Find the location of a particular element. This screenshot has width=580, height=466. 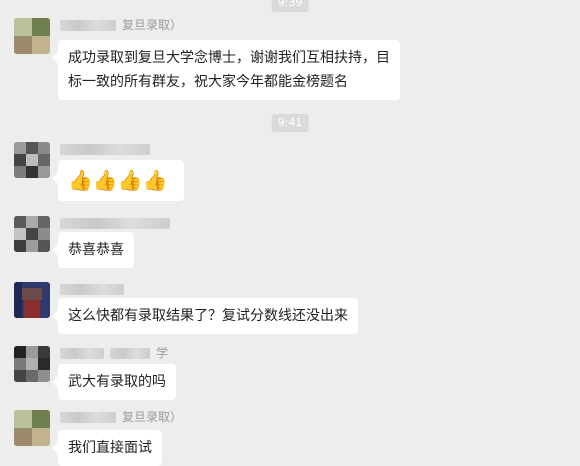

message-bubble: 武大有录取的吗 is located at coordinates (114, 382).